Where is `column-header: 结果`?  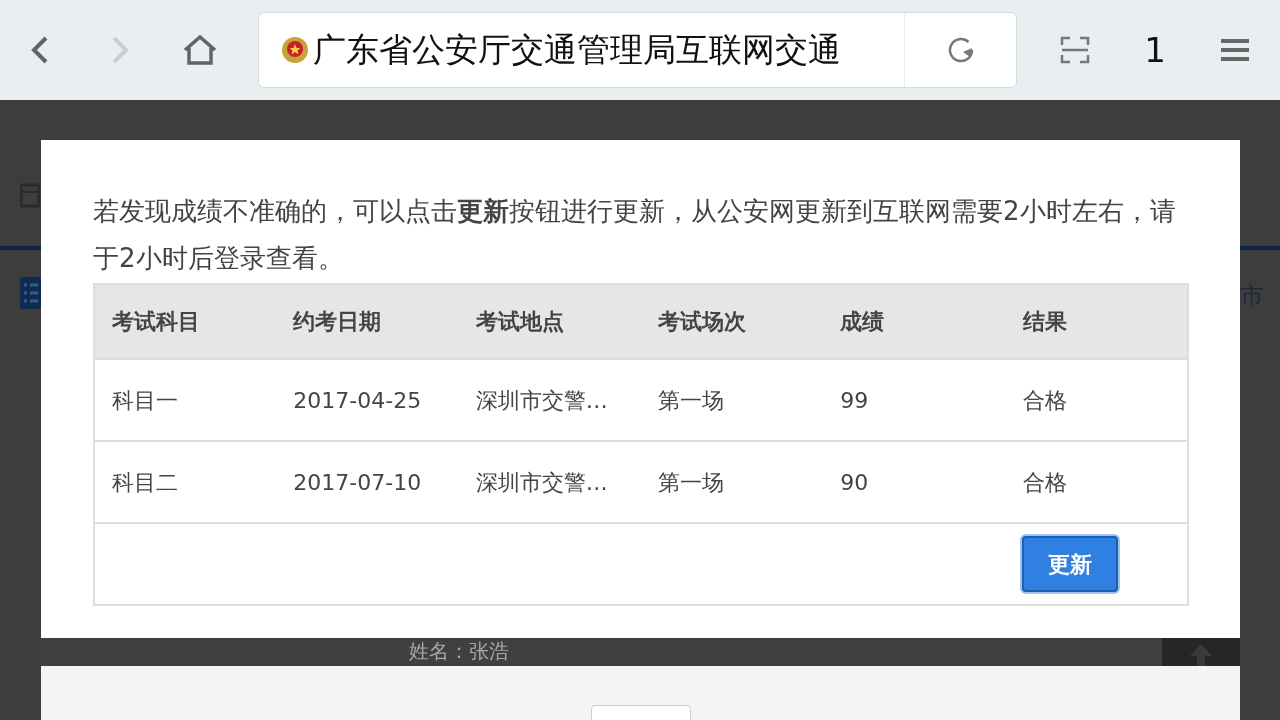 column-header: 结果 is located at coordinates (1096, 321).